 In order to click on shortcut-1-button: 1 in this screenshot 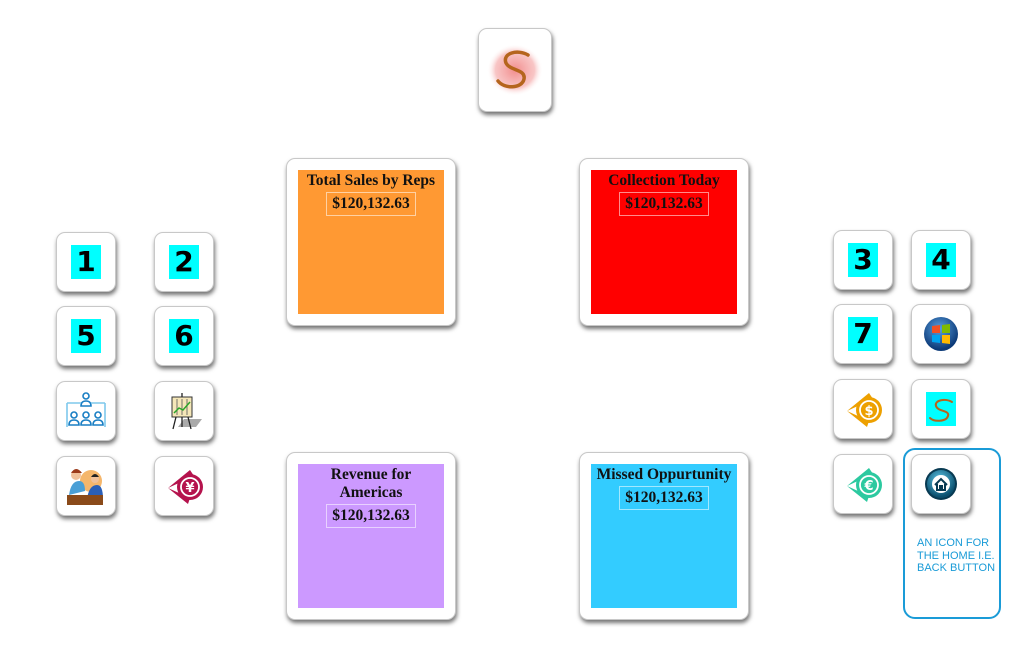, I will do `click(86, 262)`.